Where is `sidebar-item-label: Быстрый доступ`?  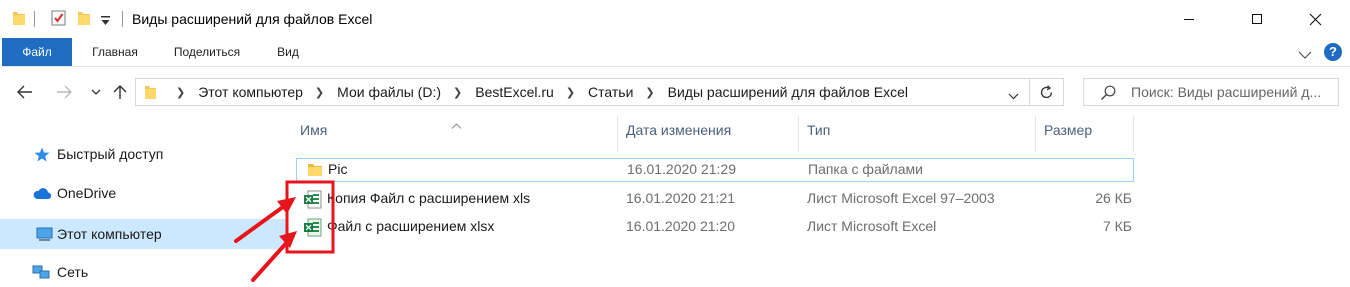
sidebar-item-label: Быстрый доступ is located at coordinates (110, 154).